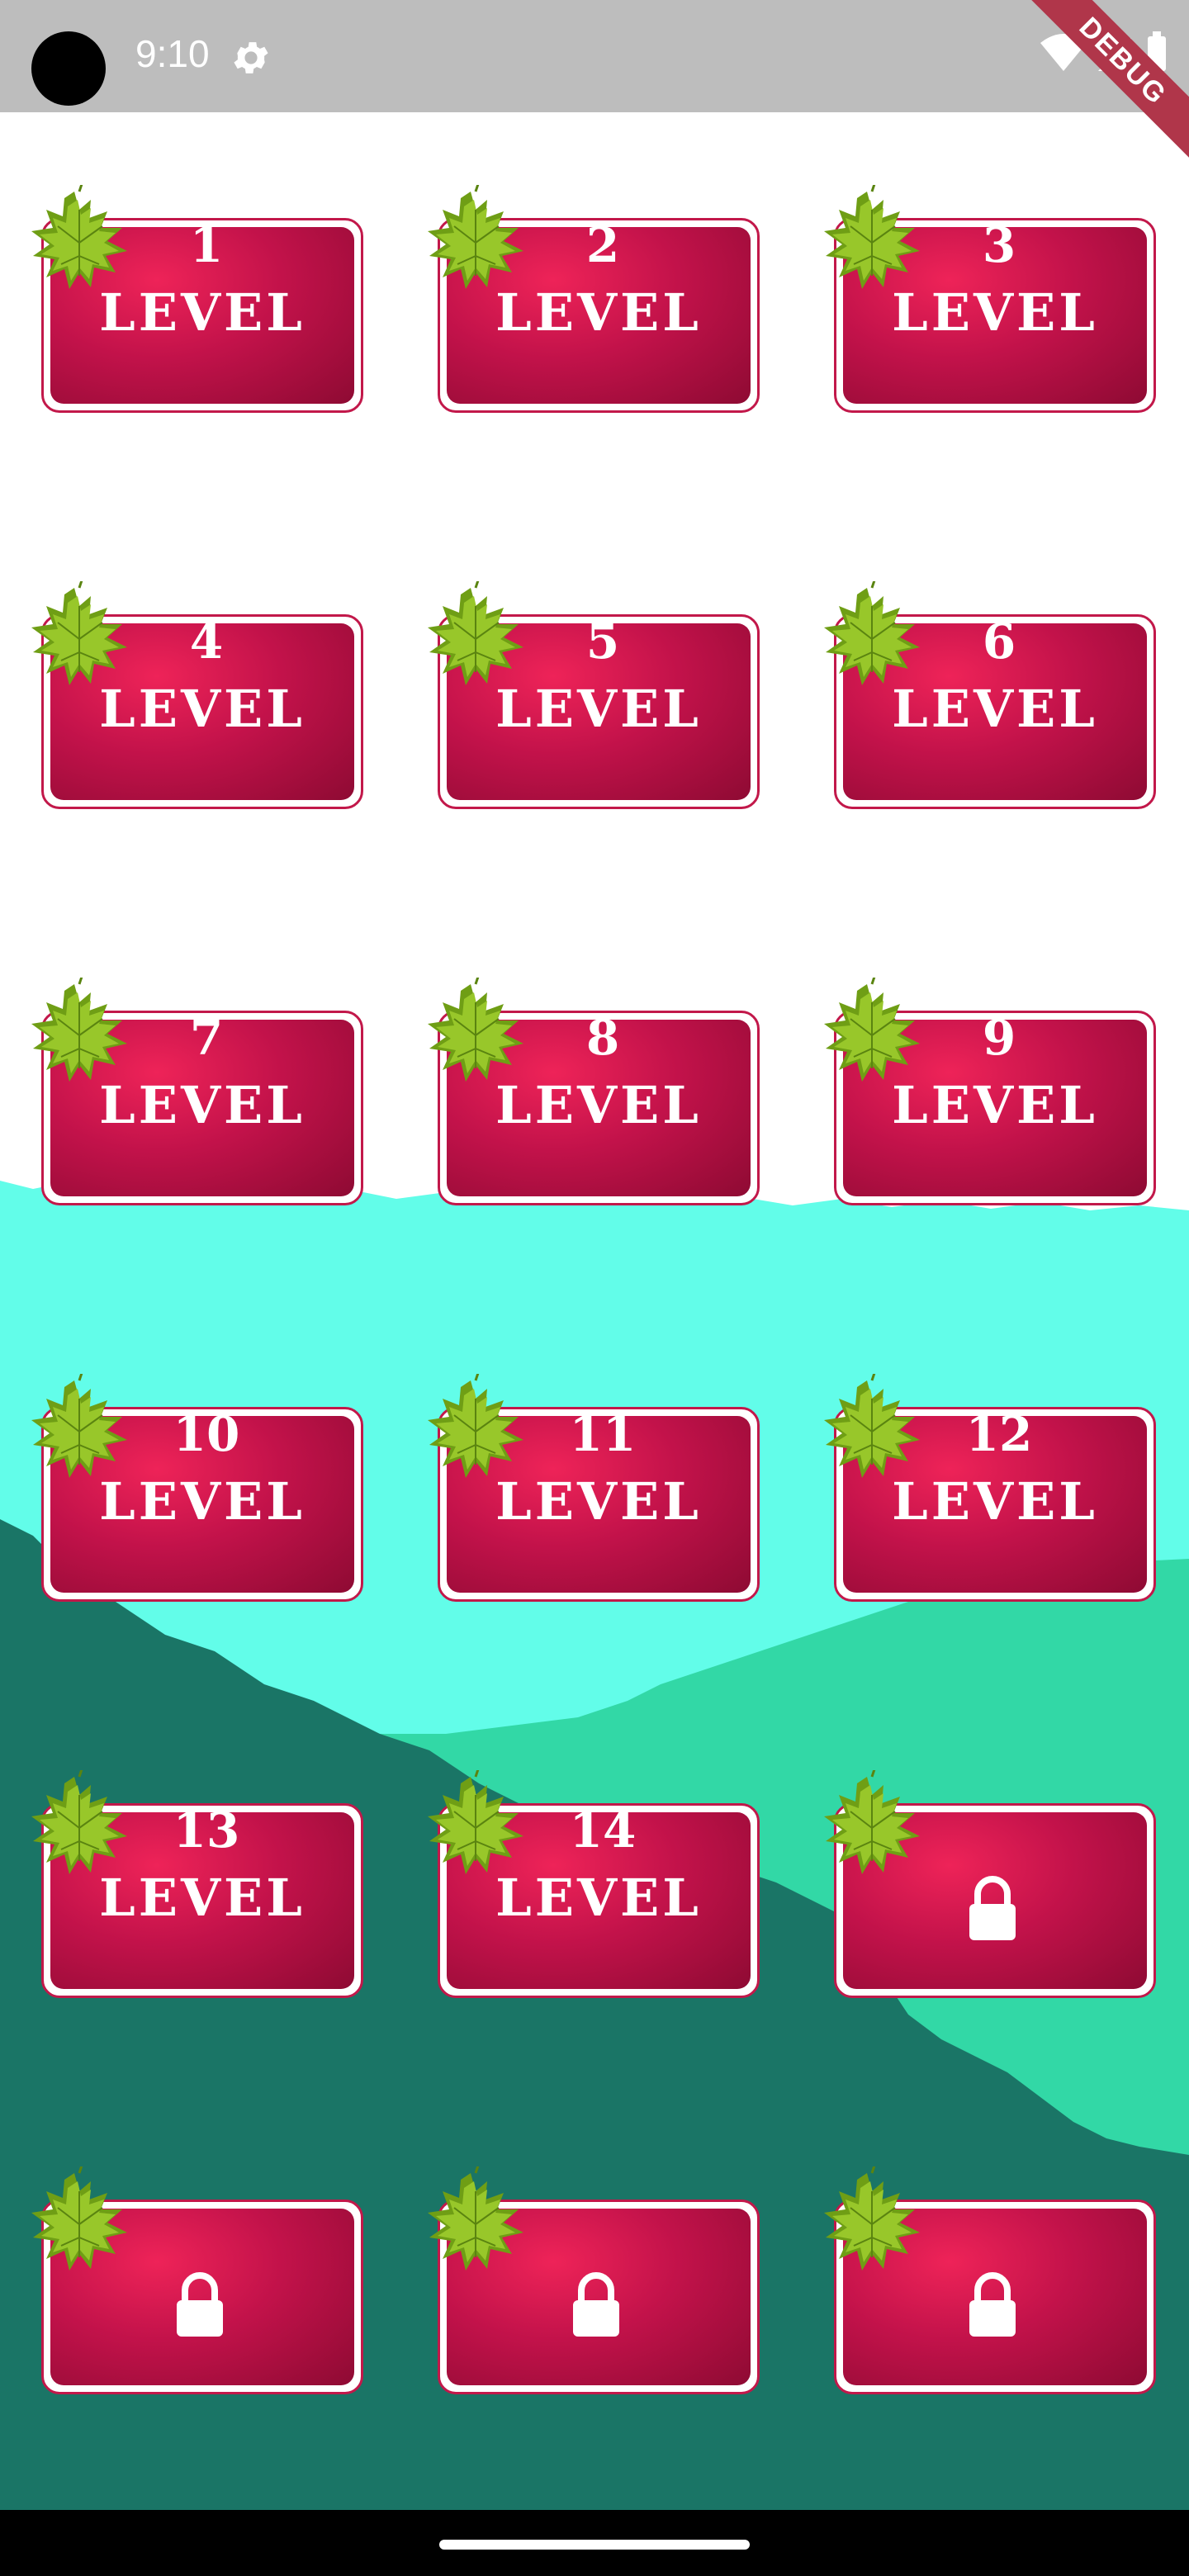 Image resolution: width=1189 pixels, height=2576 pixels. I want to click on status-time: 9:10, so click(172, 53).